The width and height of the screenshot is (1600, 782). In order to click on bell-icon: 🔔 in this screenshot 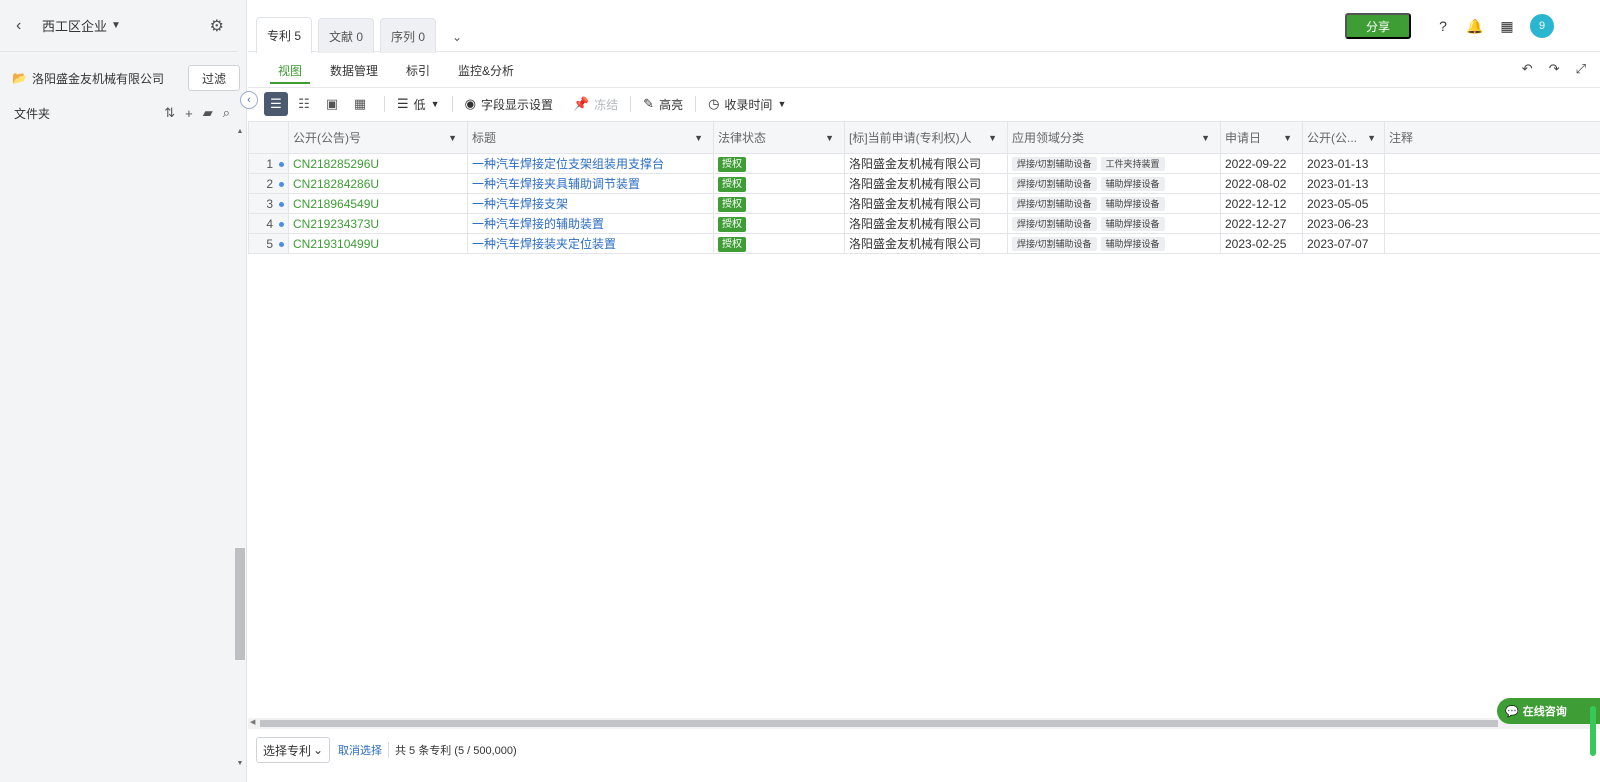, I will do `click(1475, 26)`.